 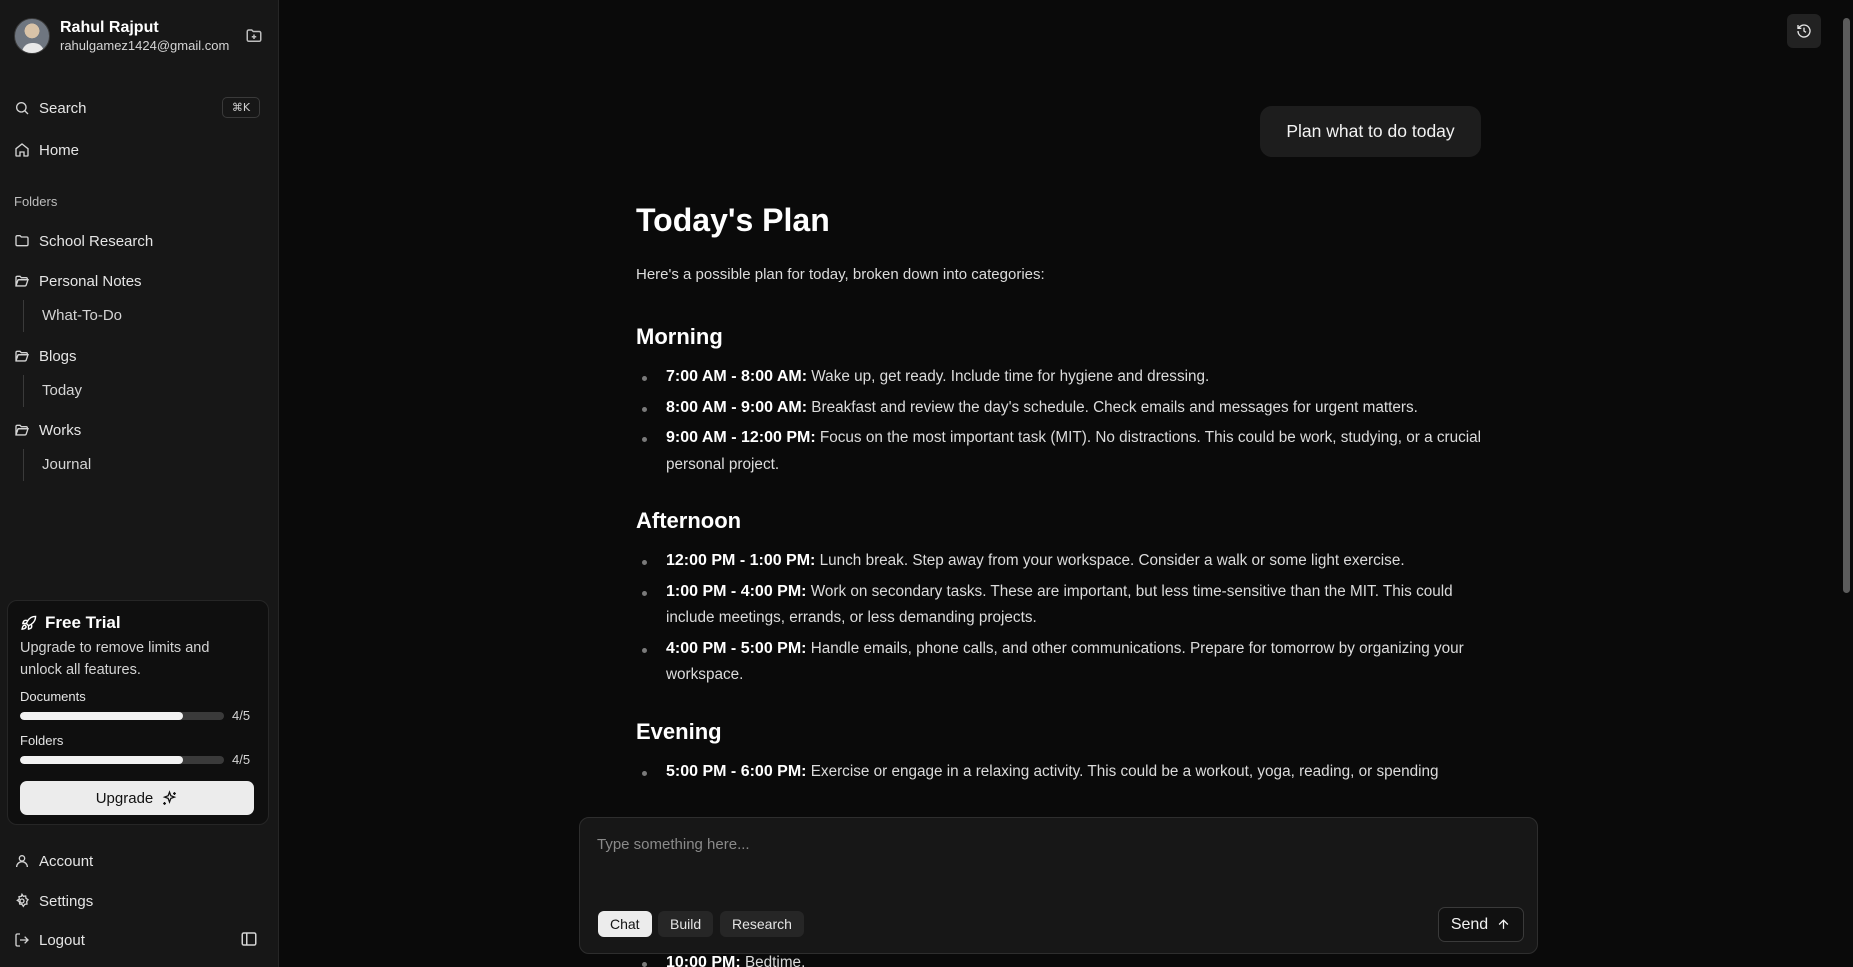 What do you see at coordinates (82, 316) in the screenshot?
I see `document-what-to-do: What-To-Do` at bounding box center [82, 316].